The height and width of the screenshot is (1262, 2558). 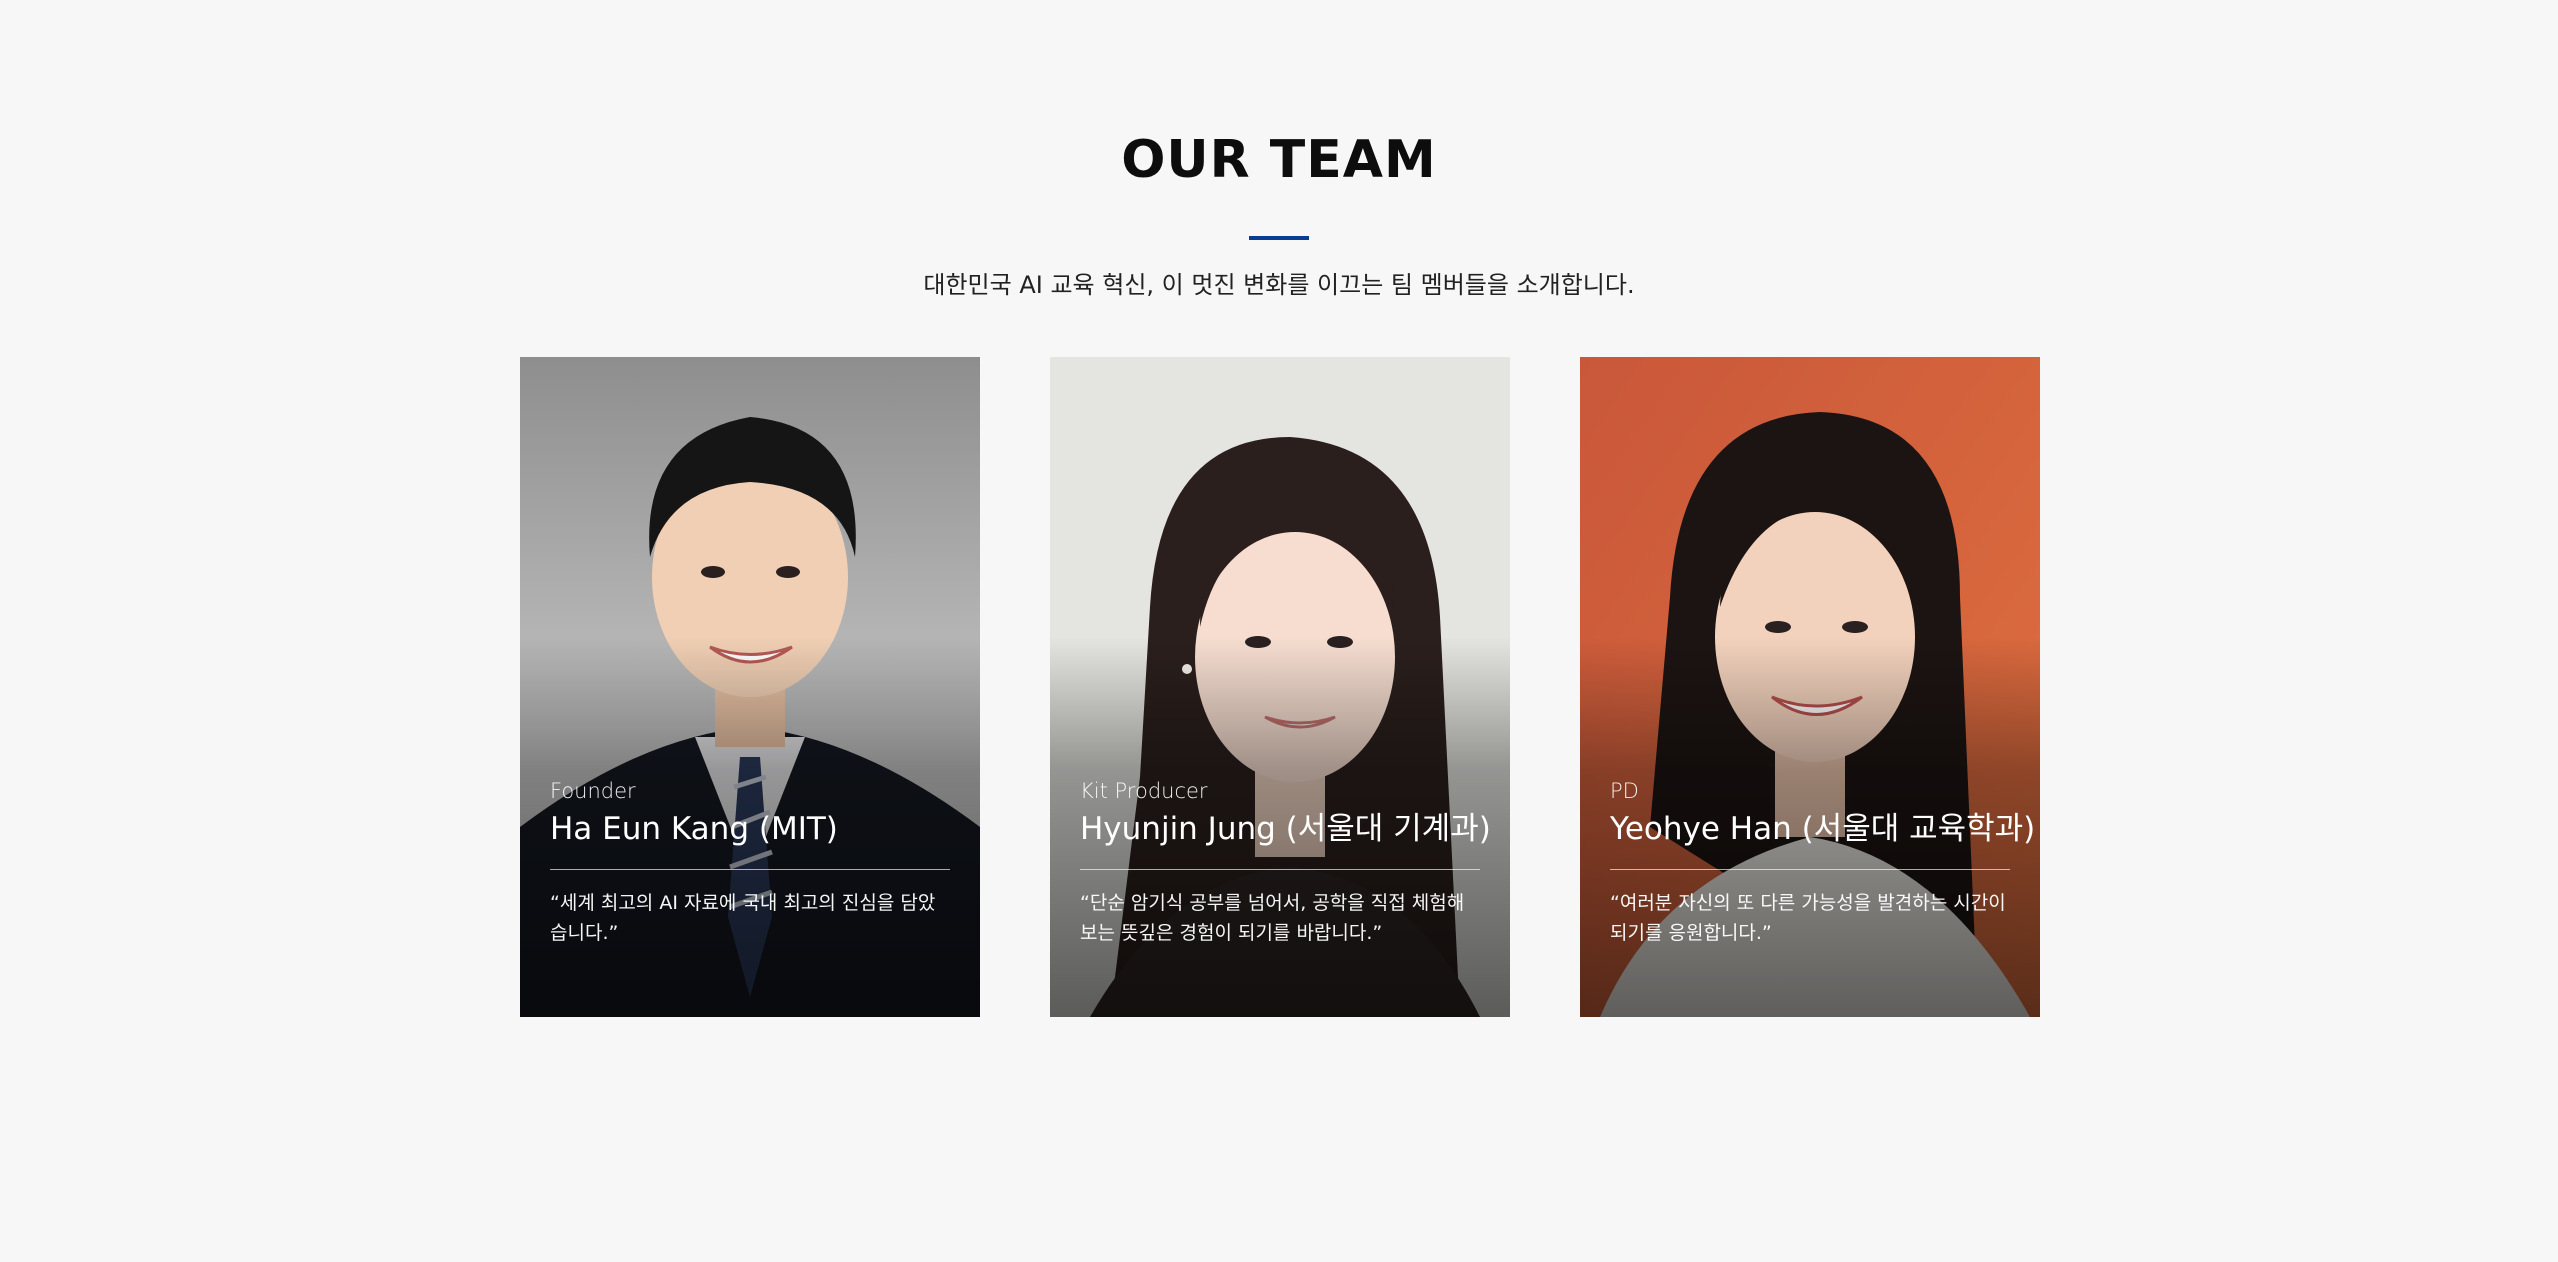 What do you see at coordinates (1285, 829) in the screenshot?
I see `member-name: Hyunjin Jung (서울대 기계과)` at bounding box center [1285, 829].